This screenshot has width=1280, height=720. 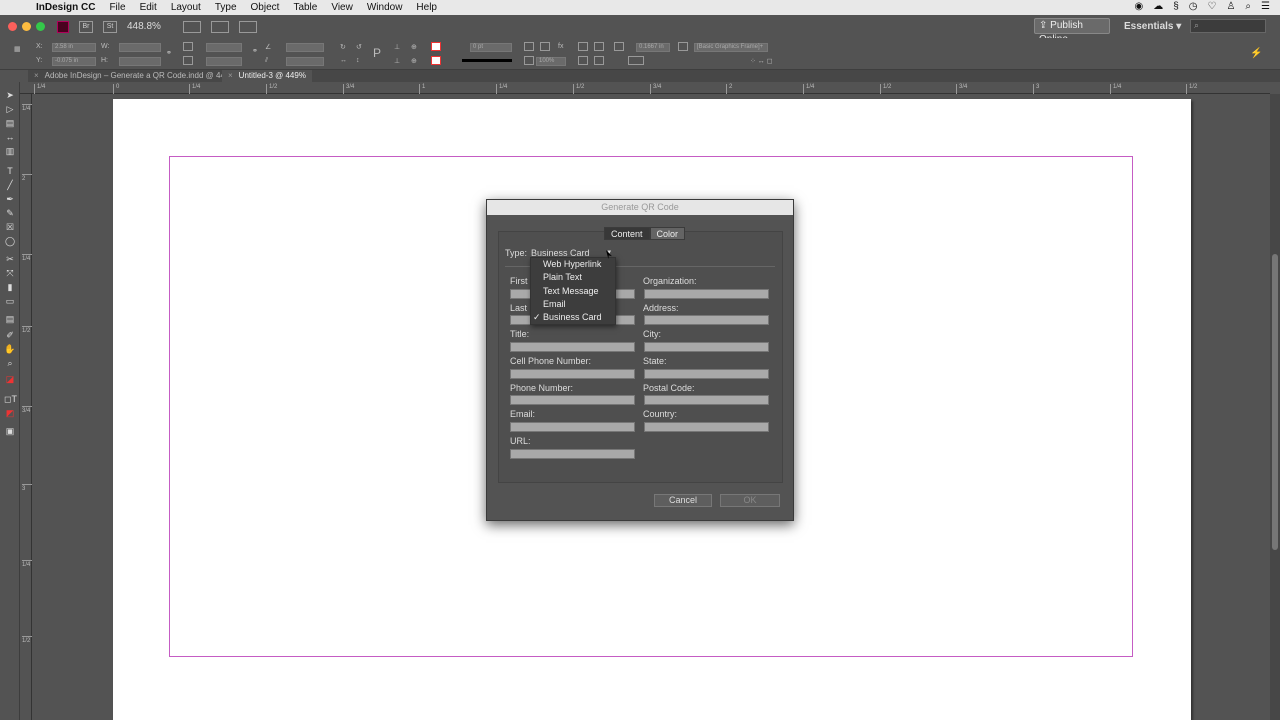 I want to click on menu-type: Type, so click(x=226, y=7).